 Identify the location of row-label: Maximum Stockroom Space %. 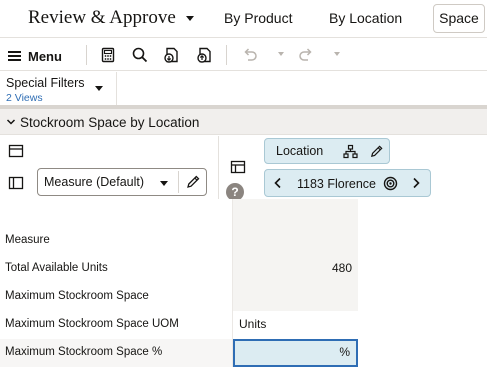
(116, 353).